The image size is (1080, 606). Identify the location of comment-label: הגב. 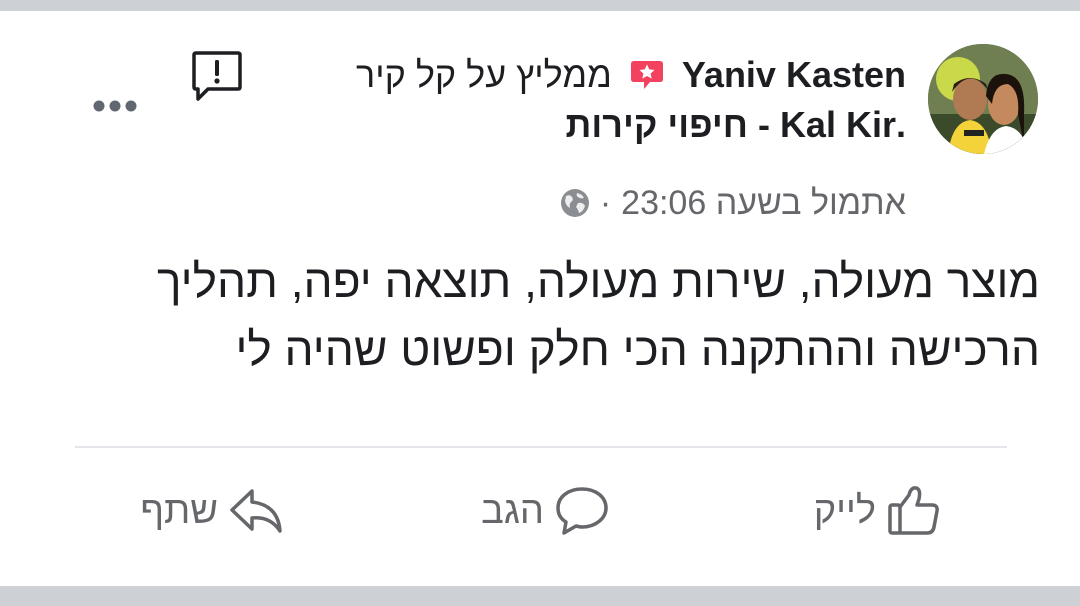
(512, 510).